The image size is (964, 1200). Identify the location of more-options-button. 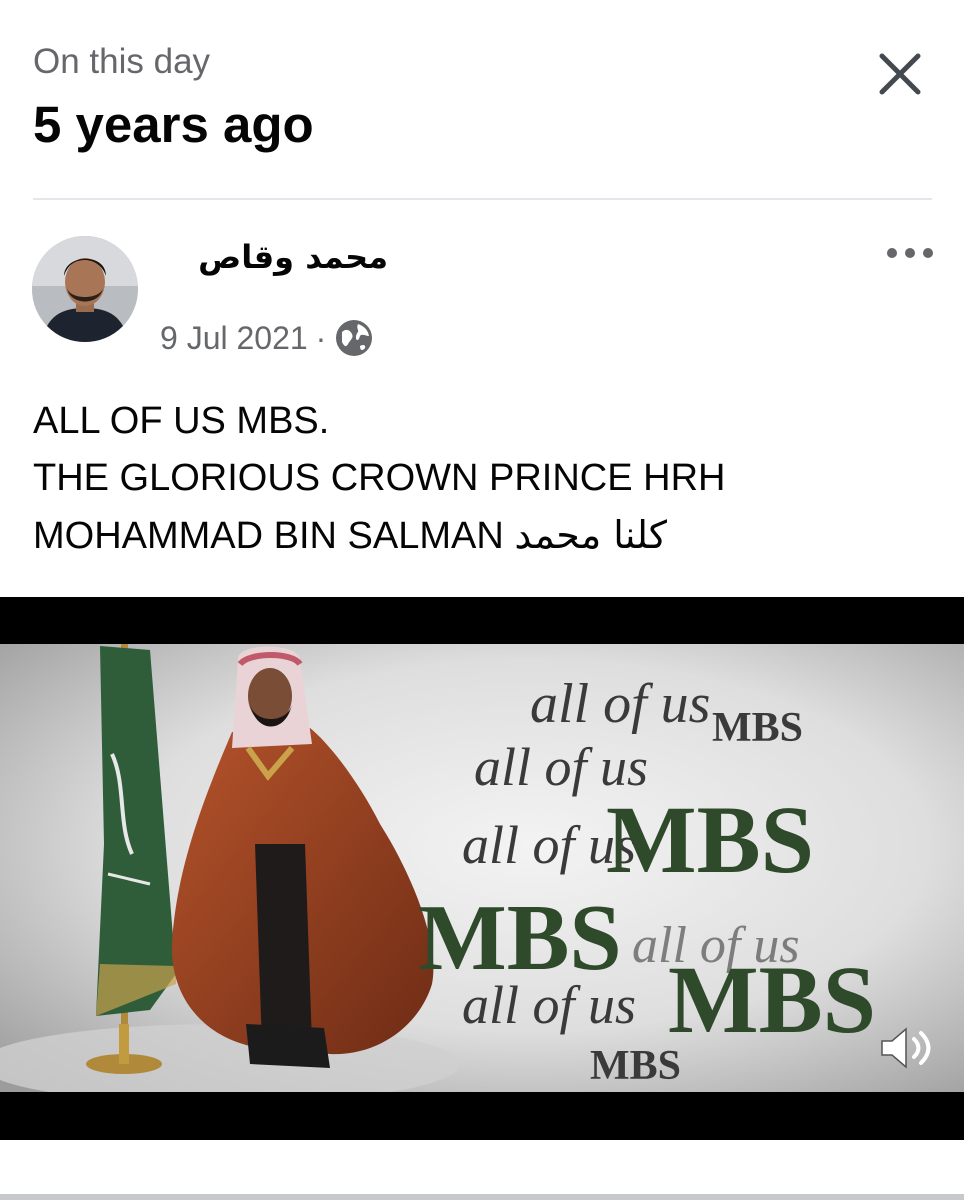
(910, 253).